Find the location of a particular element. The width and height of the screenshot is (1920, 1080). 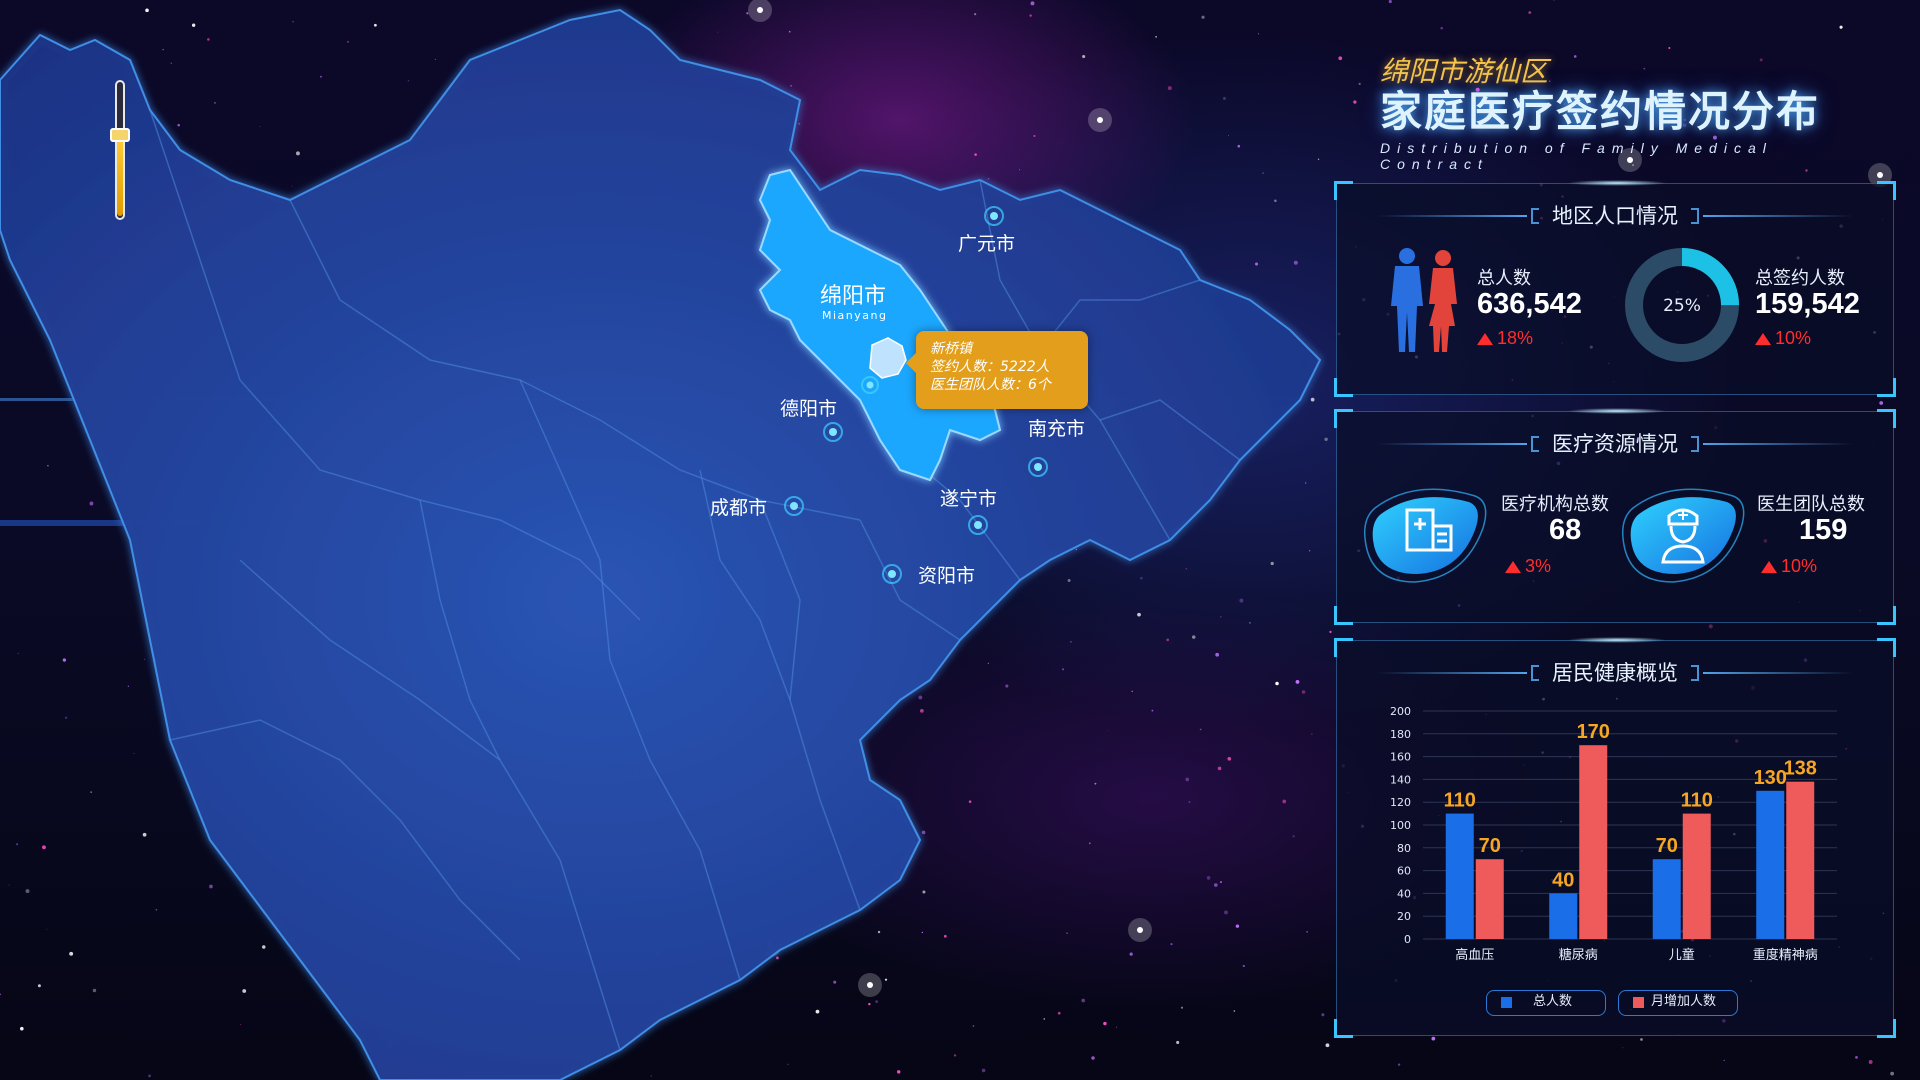

y-tick-label: 180 is located at coordinates (1400, 734).